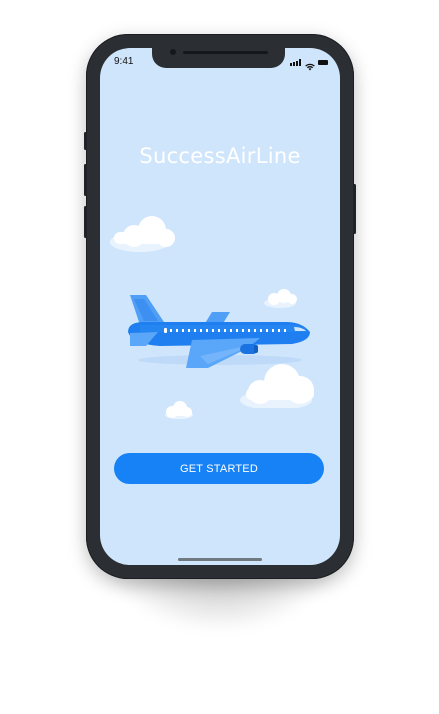  I want to click on volume-up-button, so click(85, 180).